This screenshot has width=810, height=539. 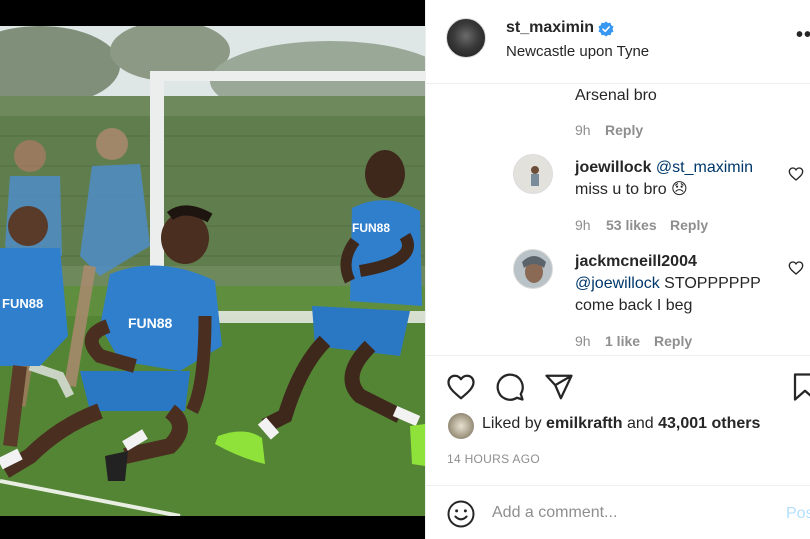 What do you see at coordinates (636, 261) in the screenshot?
I see `comment-username: jackmcneill2004` at bounding box center [636, 261].